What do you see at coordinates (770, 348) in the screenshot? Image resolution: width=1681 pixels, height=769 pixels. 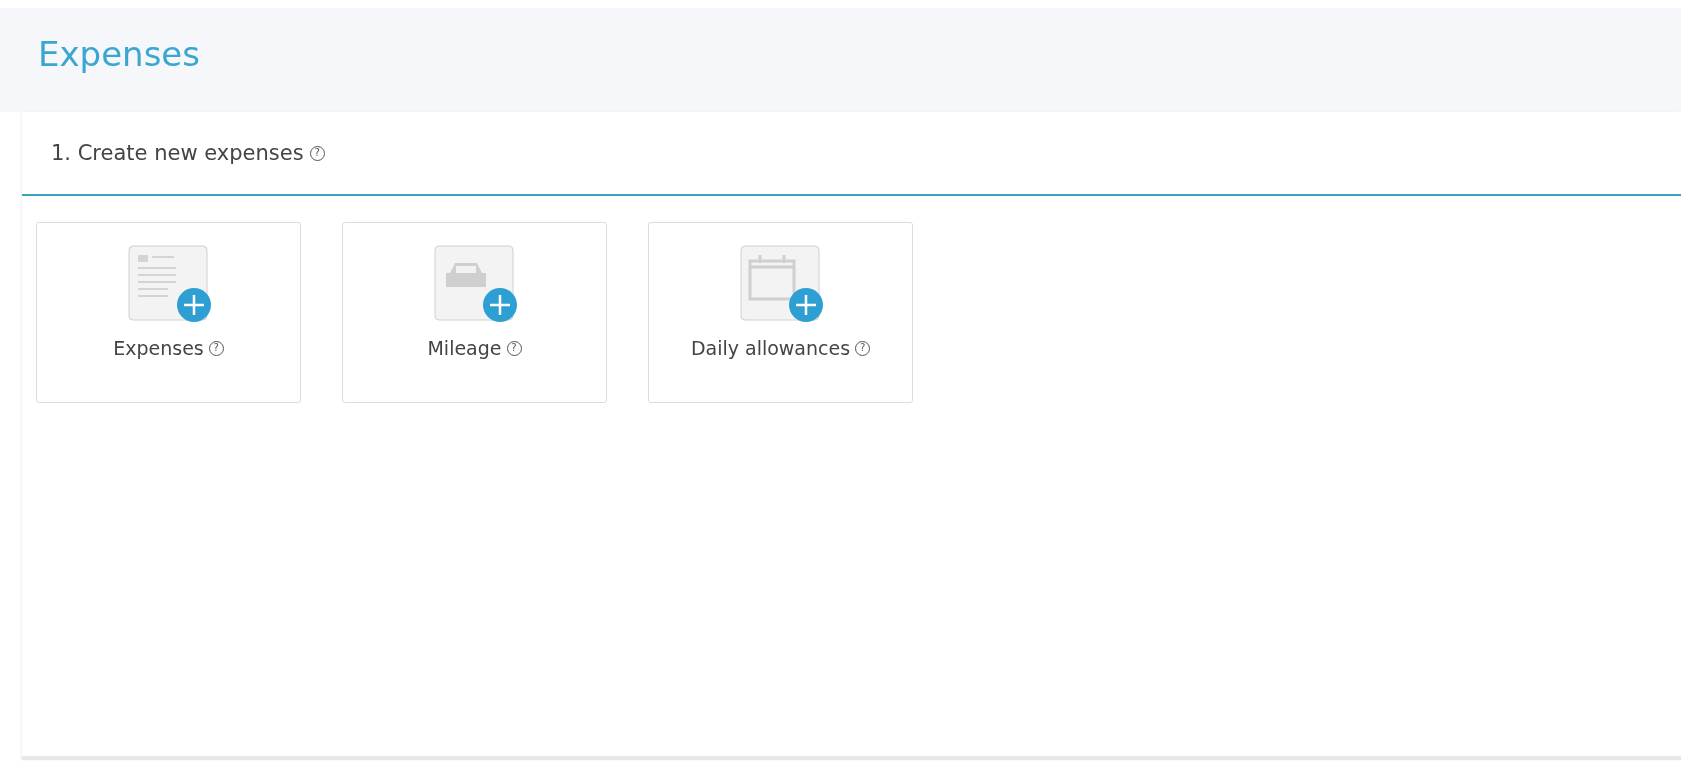 I see `card-label: Daily allowances` at bounding box center [770, 348].